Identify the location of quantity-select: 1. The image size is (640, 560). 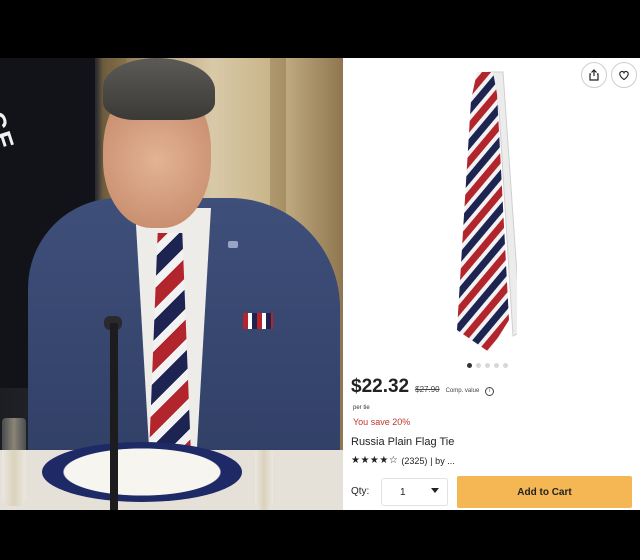
(414, 492).